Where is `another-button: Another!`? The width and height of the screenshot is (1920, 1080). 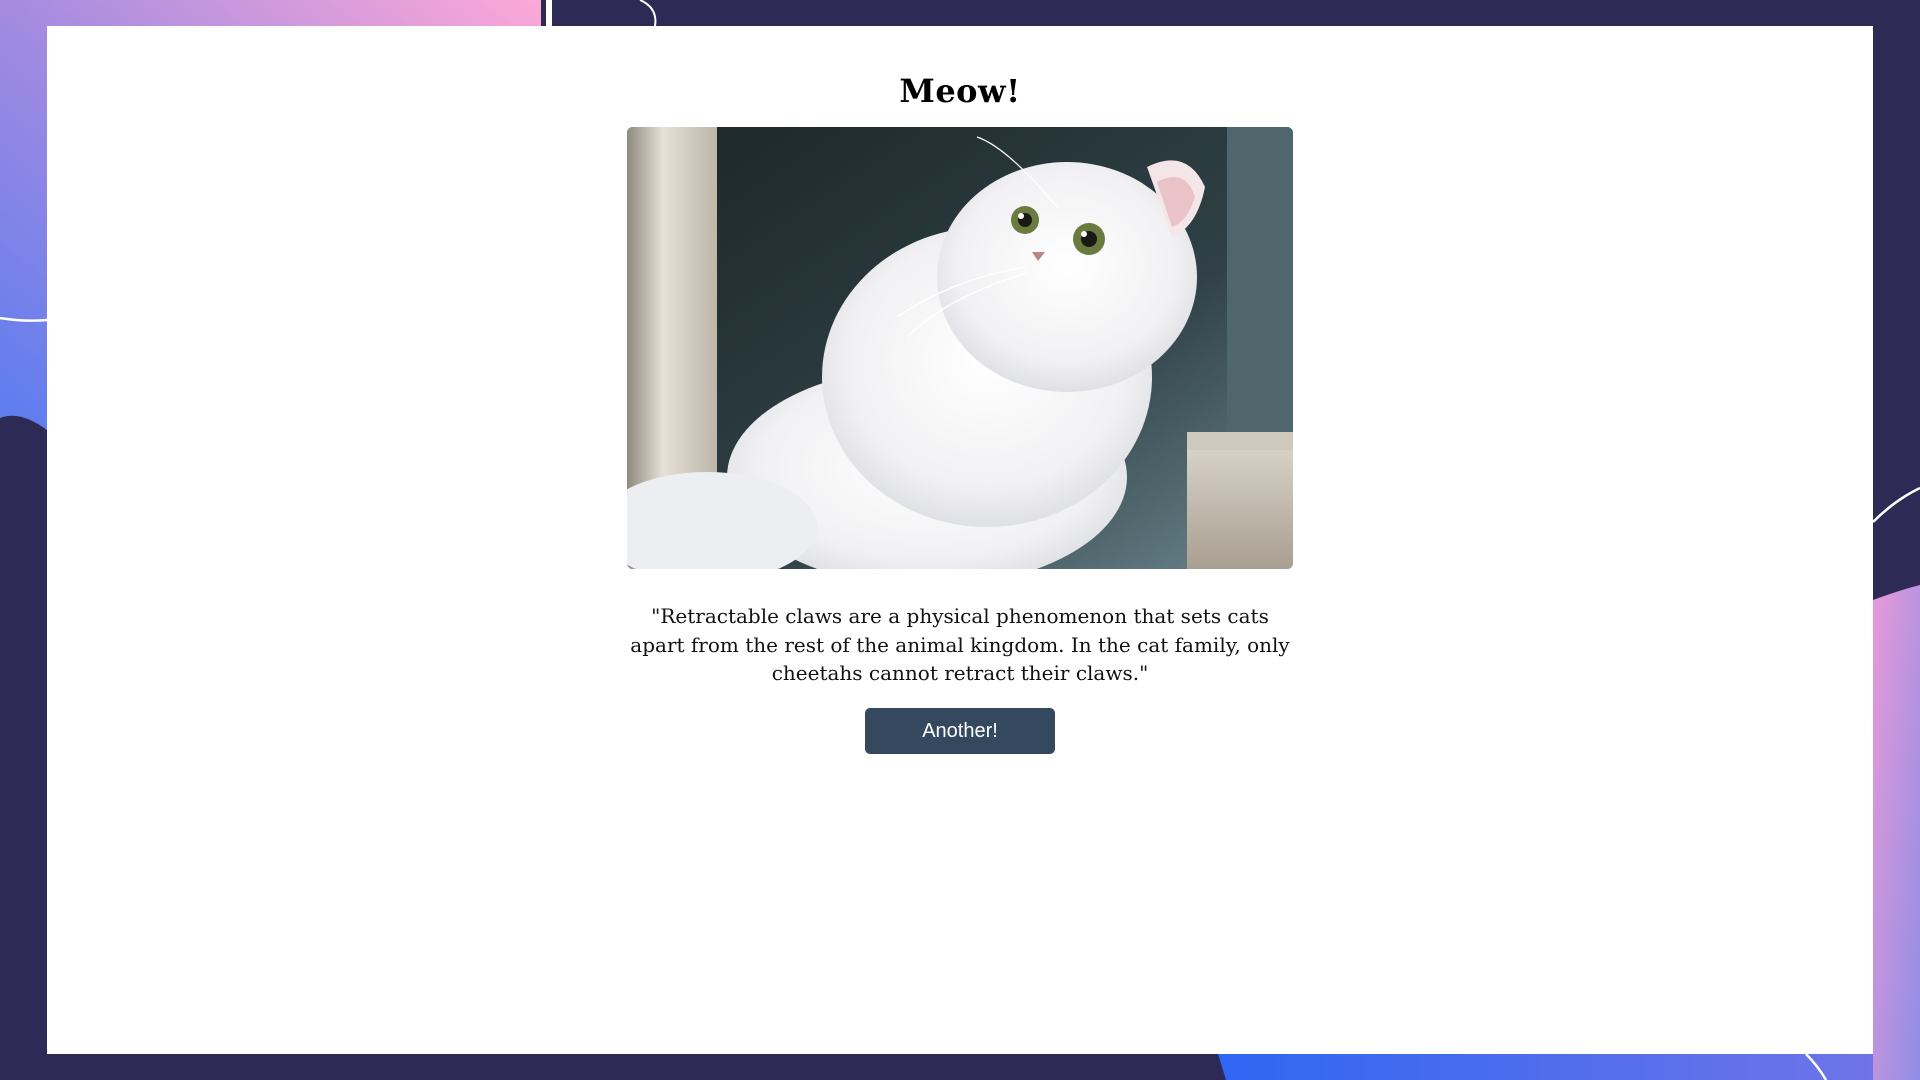
another-button: Another! is located at coordinates (960, 731).